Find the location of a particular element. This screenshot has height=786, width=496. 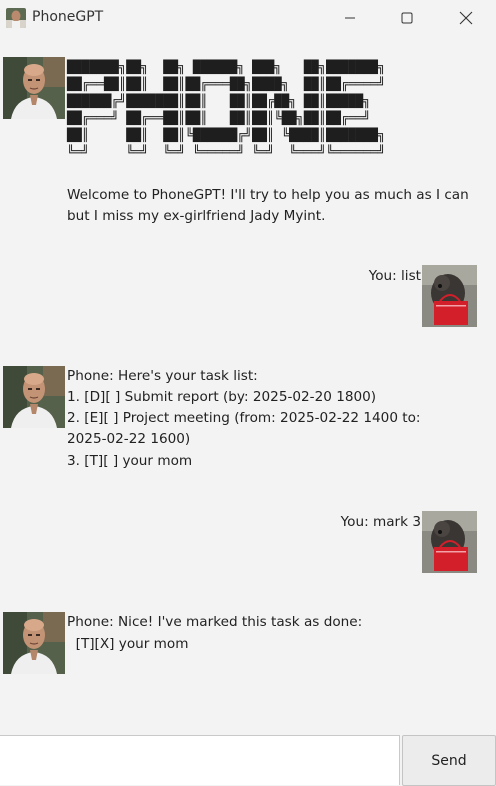

user-message: You: mark 3 is located at coordinates (380, 522).